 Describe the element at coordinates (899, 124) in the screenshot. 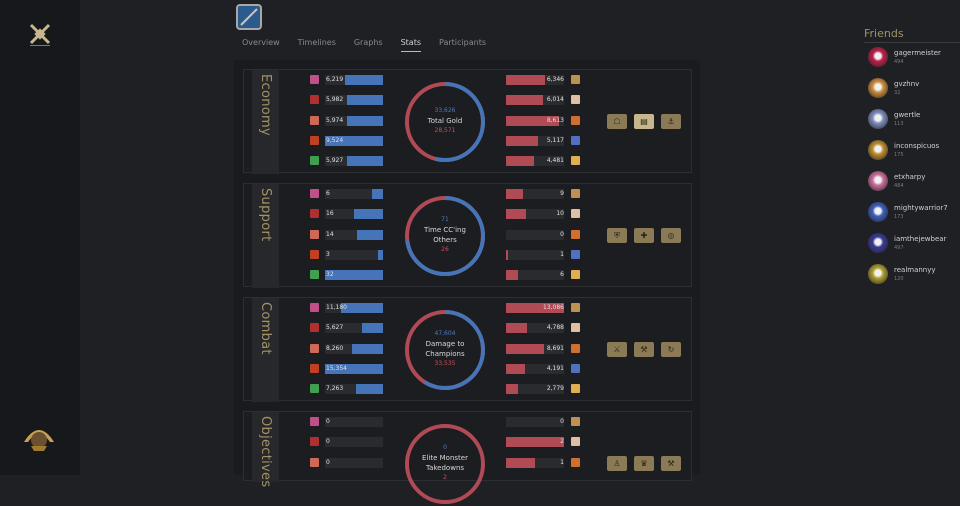

I see `friend-level: 113` at that location.